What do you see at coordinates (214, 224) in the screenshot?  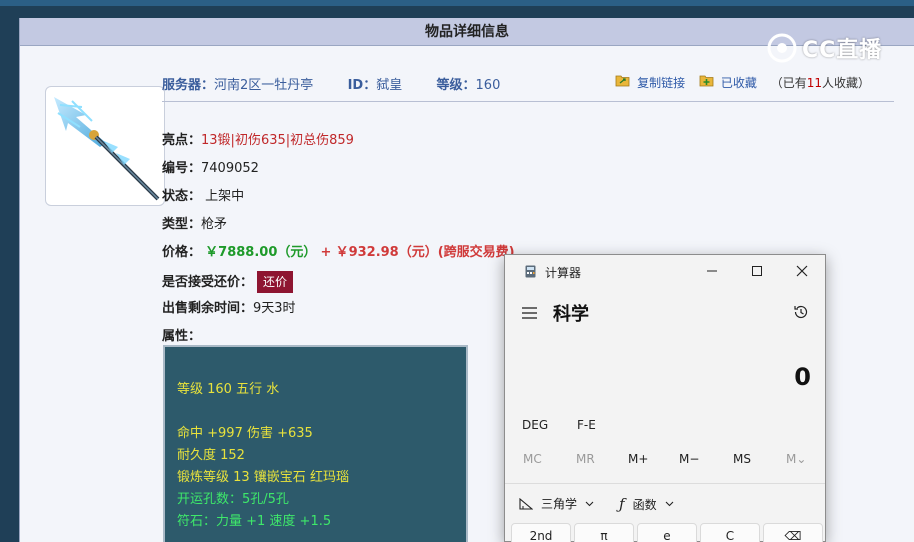 I see `type-value: 枪矛` at bounding box center [214, 224].